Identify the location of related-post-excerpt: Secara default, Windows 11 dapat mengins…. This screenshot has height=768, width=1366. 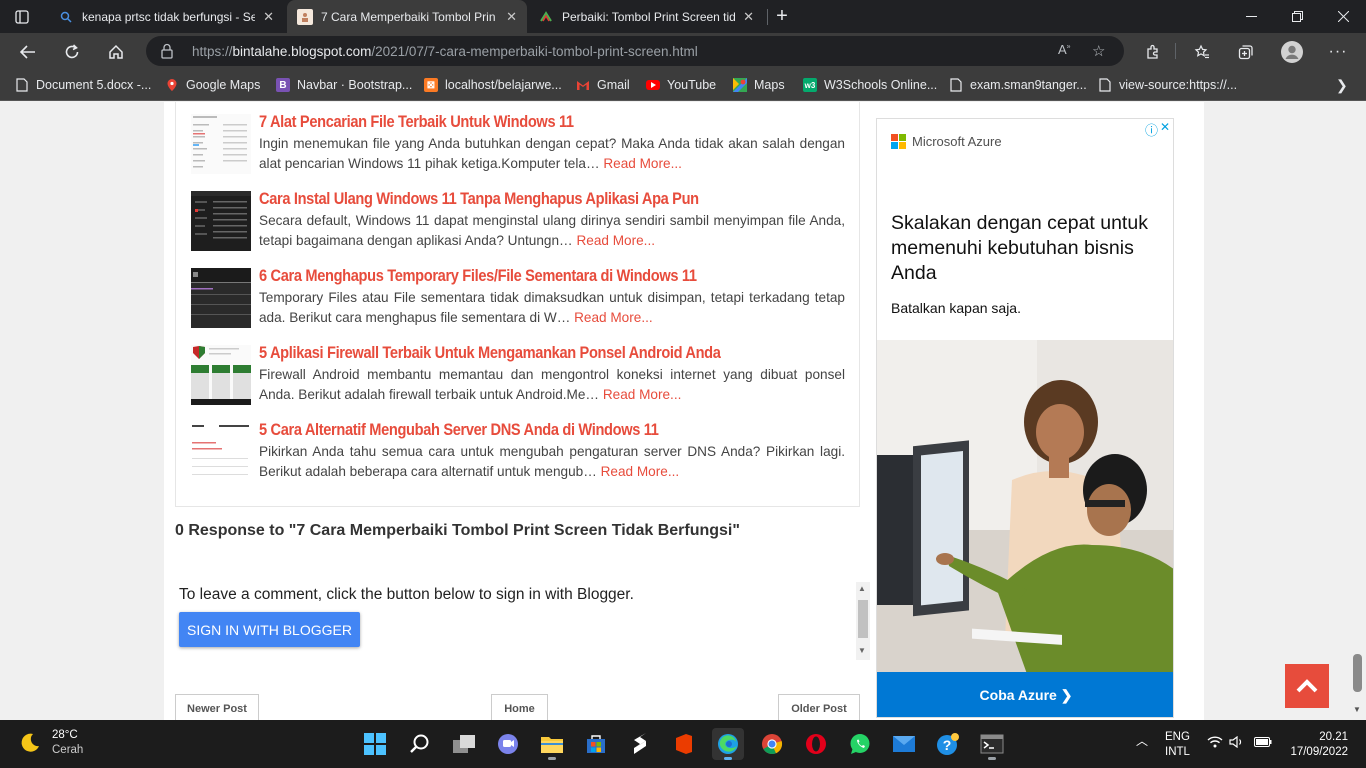
(552, 230).